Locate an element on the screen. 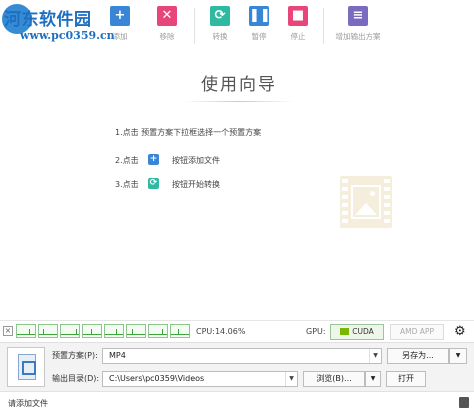 This screenshot has height=413, width=474. output-dir-value: C:\Users\pc0359\Videos is located at coordinates (157, 378).